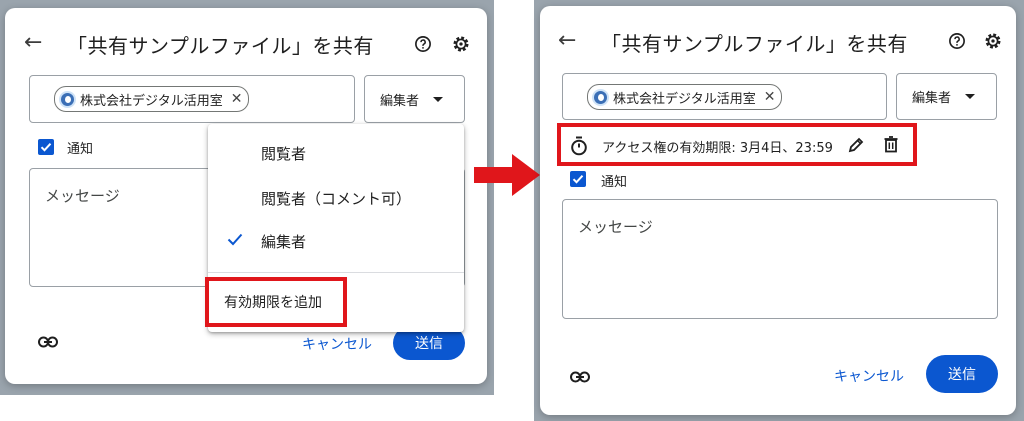 The width and height of the screenshot is (1024, 421). I want to click on menu-item-viewer: 閲覧者, so click(336, 153).